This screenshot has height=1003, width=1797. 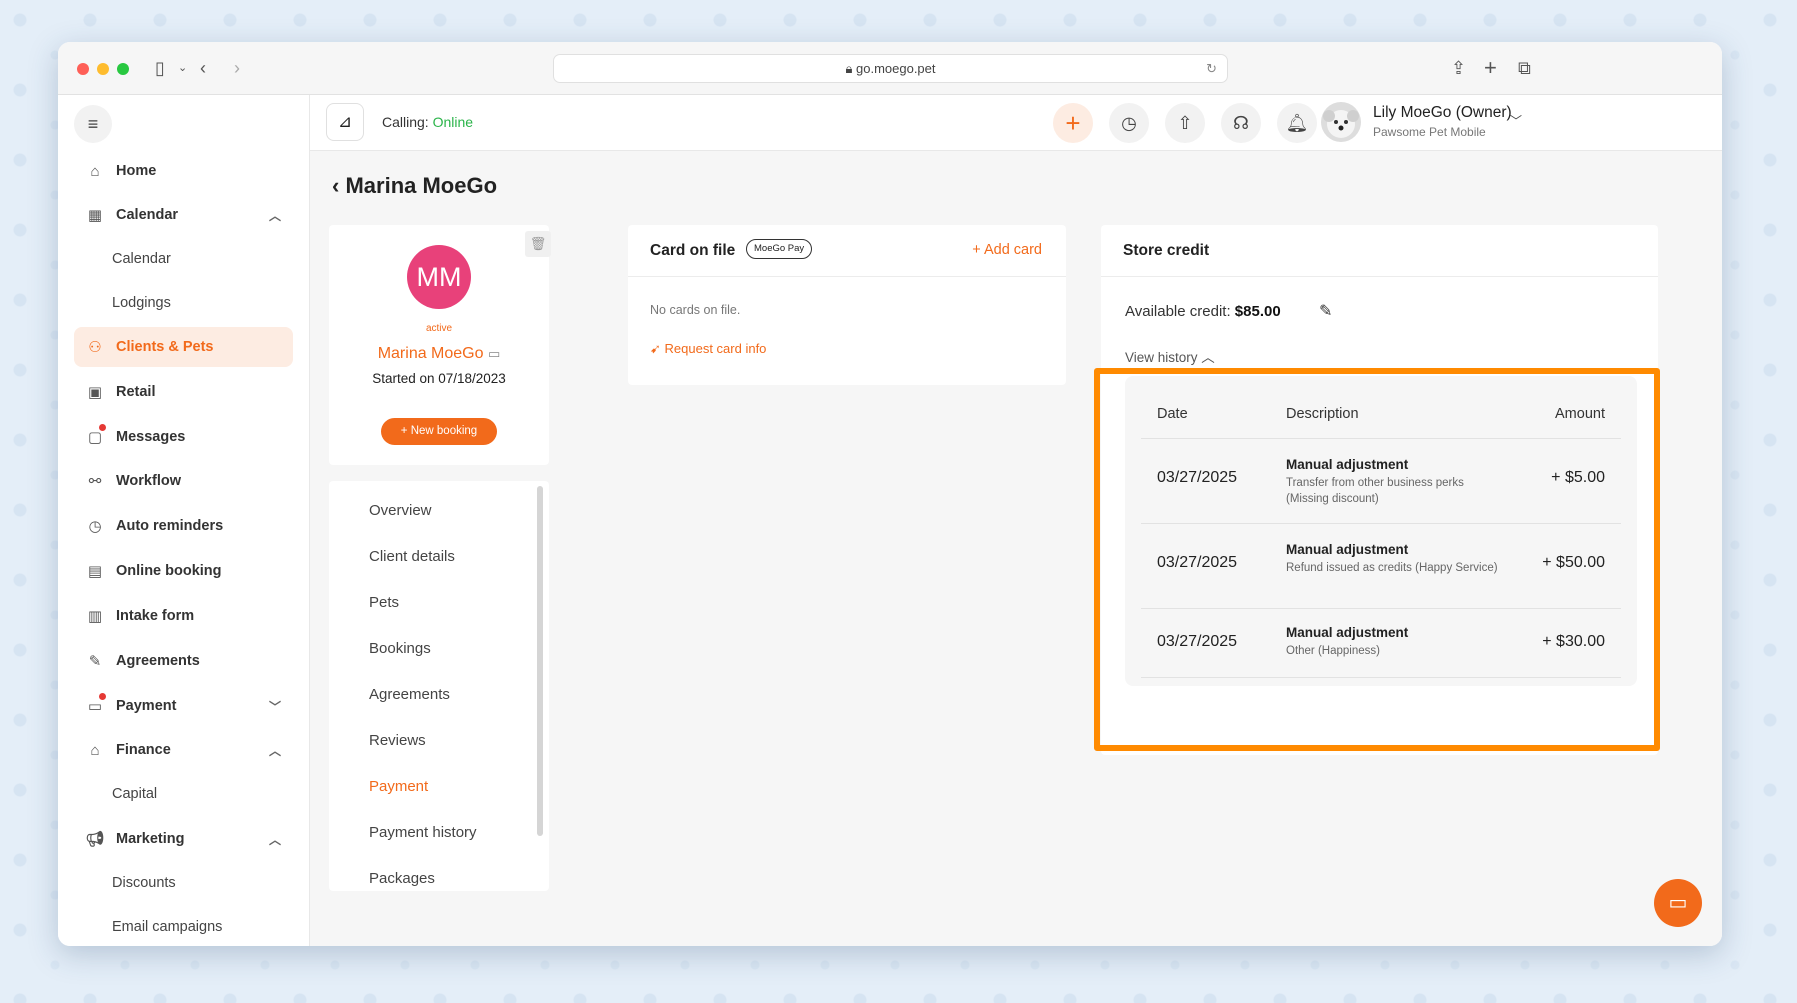 I want to click on agreements-icon: ✎, so click(x=95, y=661).